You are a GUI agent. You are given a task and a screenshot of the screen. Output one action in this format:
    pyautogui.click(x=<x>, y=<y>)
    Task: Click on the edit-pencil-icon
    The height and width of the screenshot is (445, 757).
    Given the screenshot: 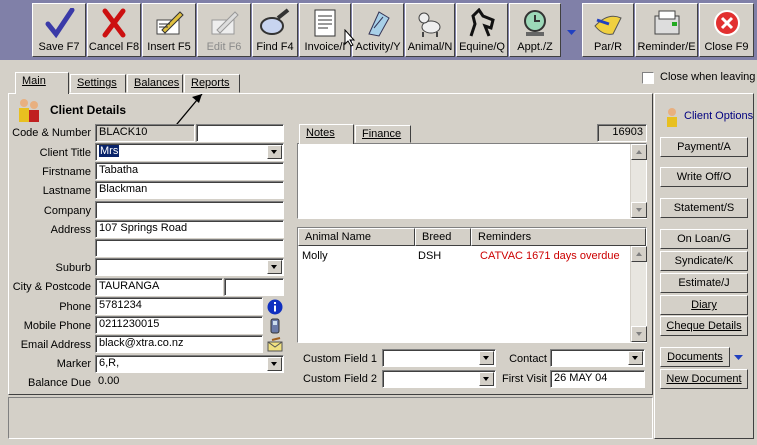 What is the action you would take?
    pyautogui.click(x=225, y=23)
    